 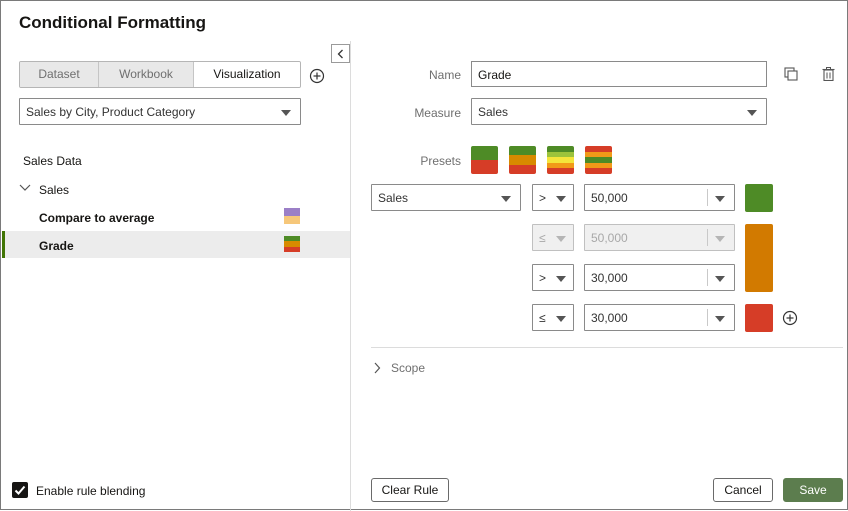 I want to click on preset-banded, so click(x=598, y=160).